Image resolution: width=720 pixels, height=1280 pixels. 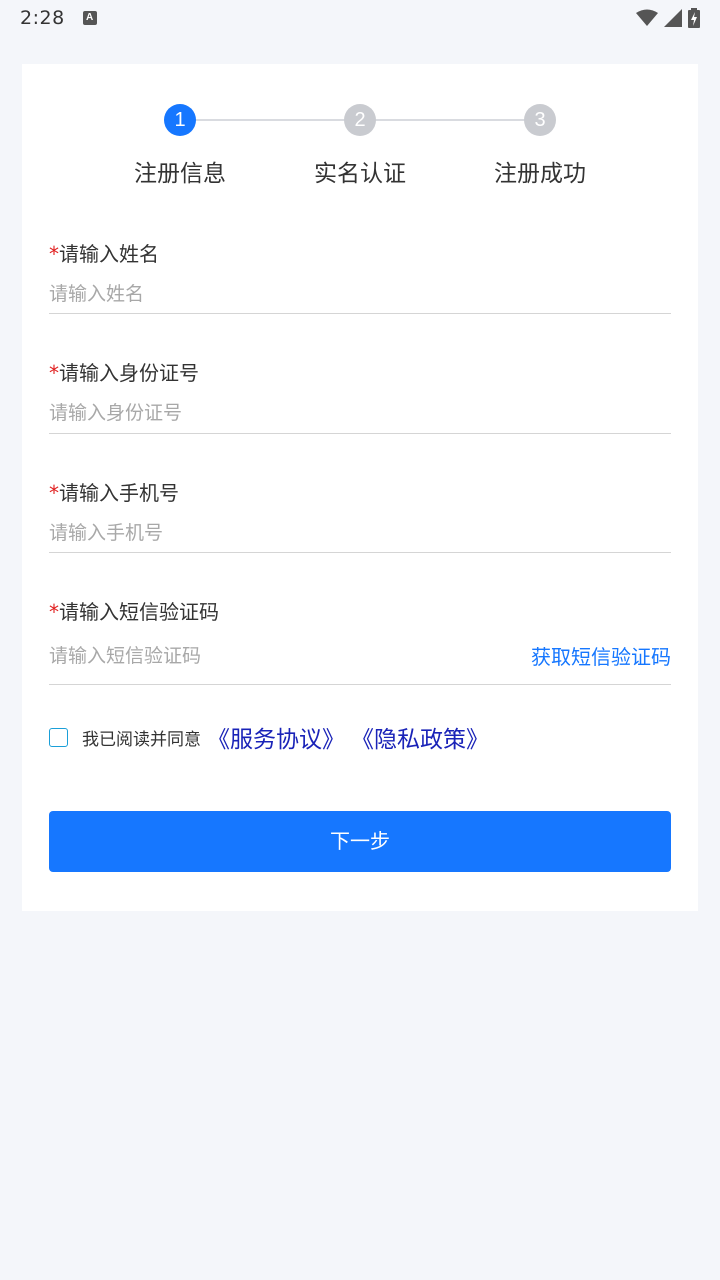 What do you see at coordinates (119, 493) in the screenshot?
I see `phone-label-text: 请输入手机号` at bounding box center [119, 493].